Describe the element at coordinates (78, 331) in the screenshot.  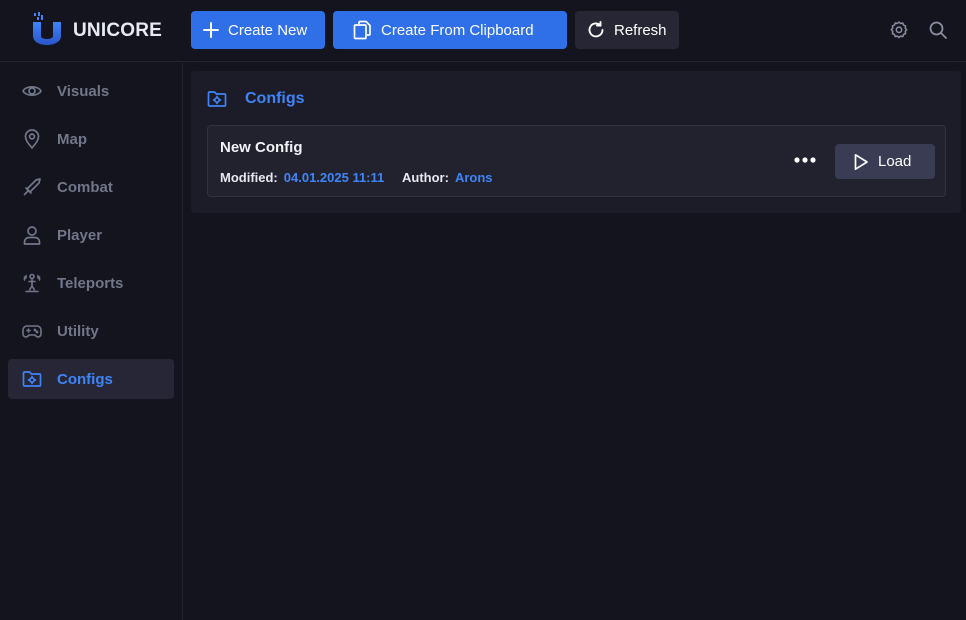
I see `sidebar-item-label: Utility` at that location.